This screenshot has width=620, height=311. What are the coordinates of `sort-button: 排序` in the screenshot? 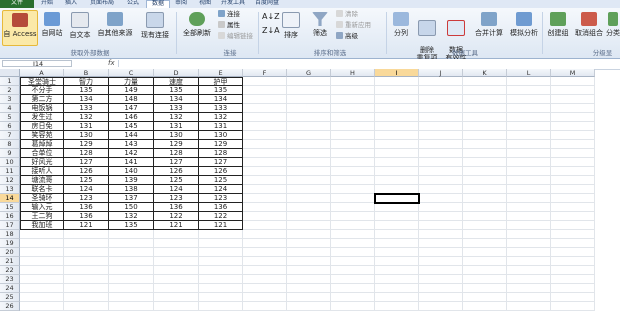 It's located at (291, 27).